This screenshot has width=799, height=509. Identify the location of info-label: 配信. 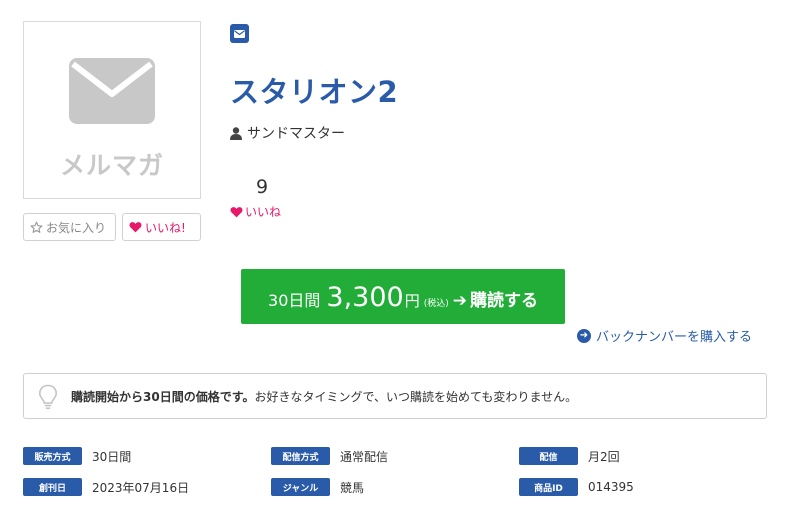
(548, 456).